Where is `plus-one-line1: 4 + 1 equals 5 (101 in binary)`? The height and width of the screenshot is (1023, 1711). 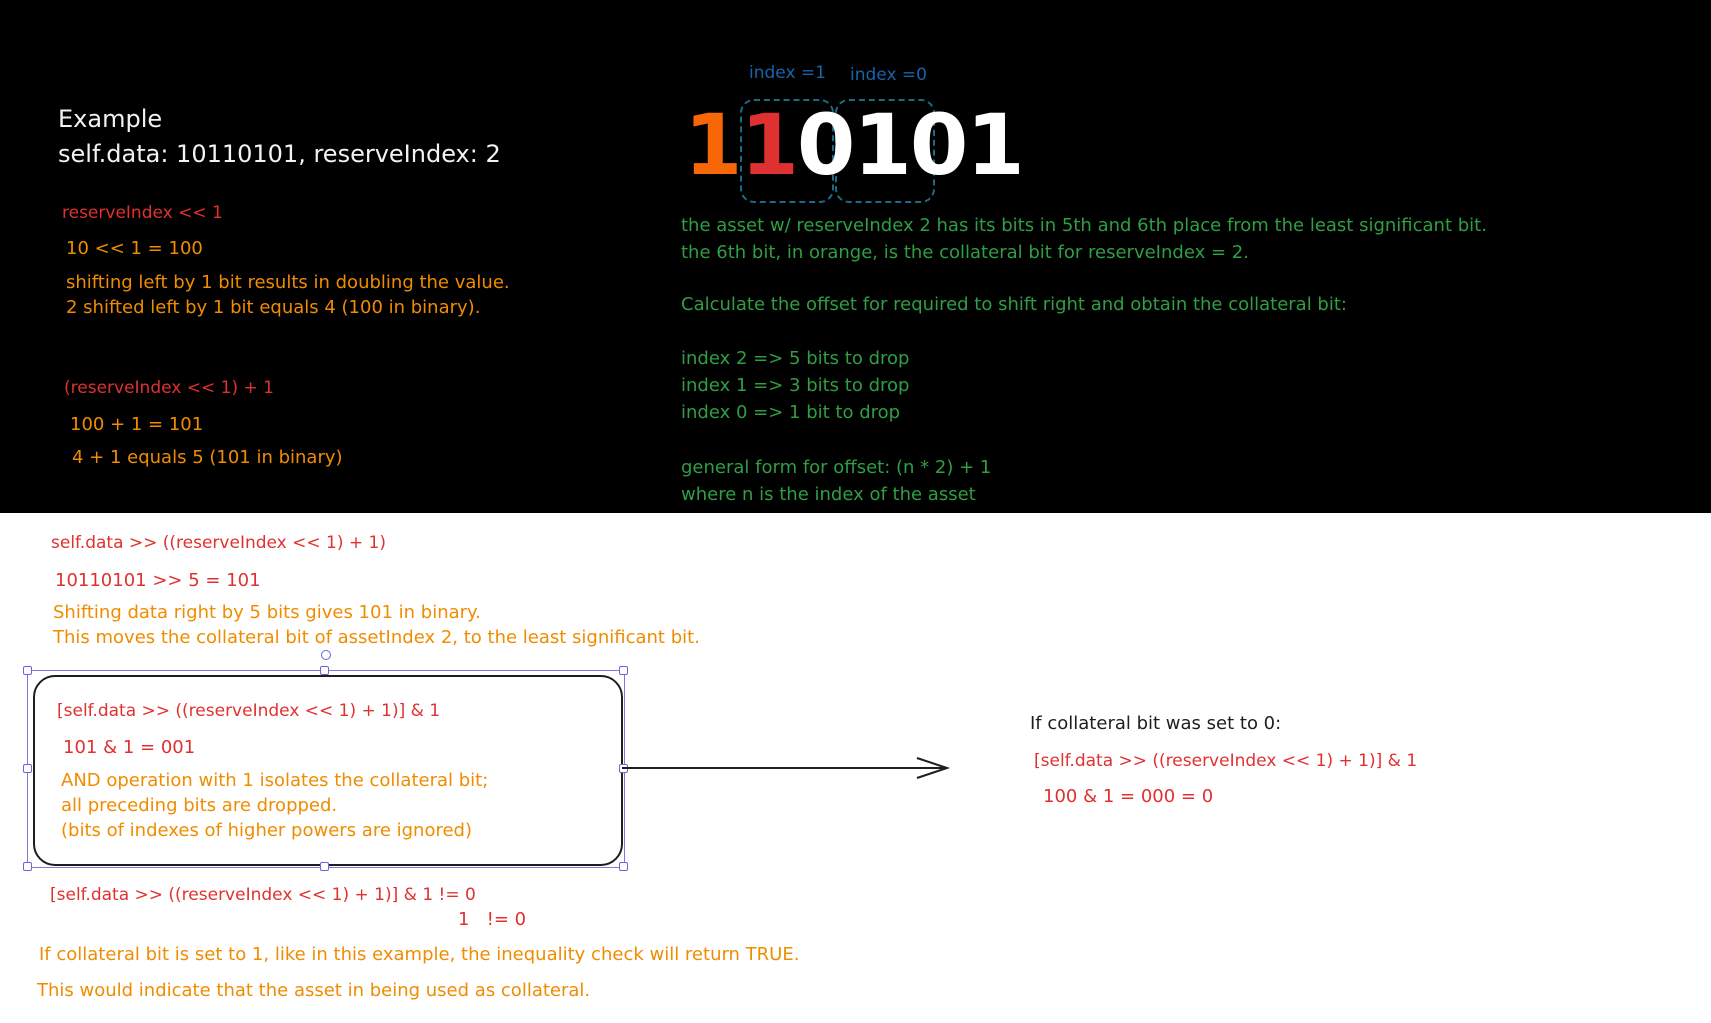 plus-one-line1: 4 + 1 equals 5 (101 in binary) is located at coordinates (207, 457).